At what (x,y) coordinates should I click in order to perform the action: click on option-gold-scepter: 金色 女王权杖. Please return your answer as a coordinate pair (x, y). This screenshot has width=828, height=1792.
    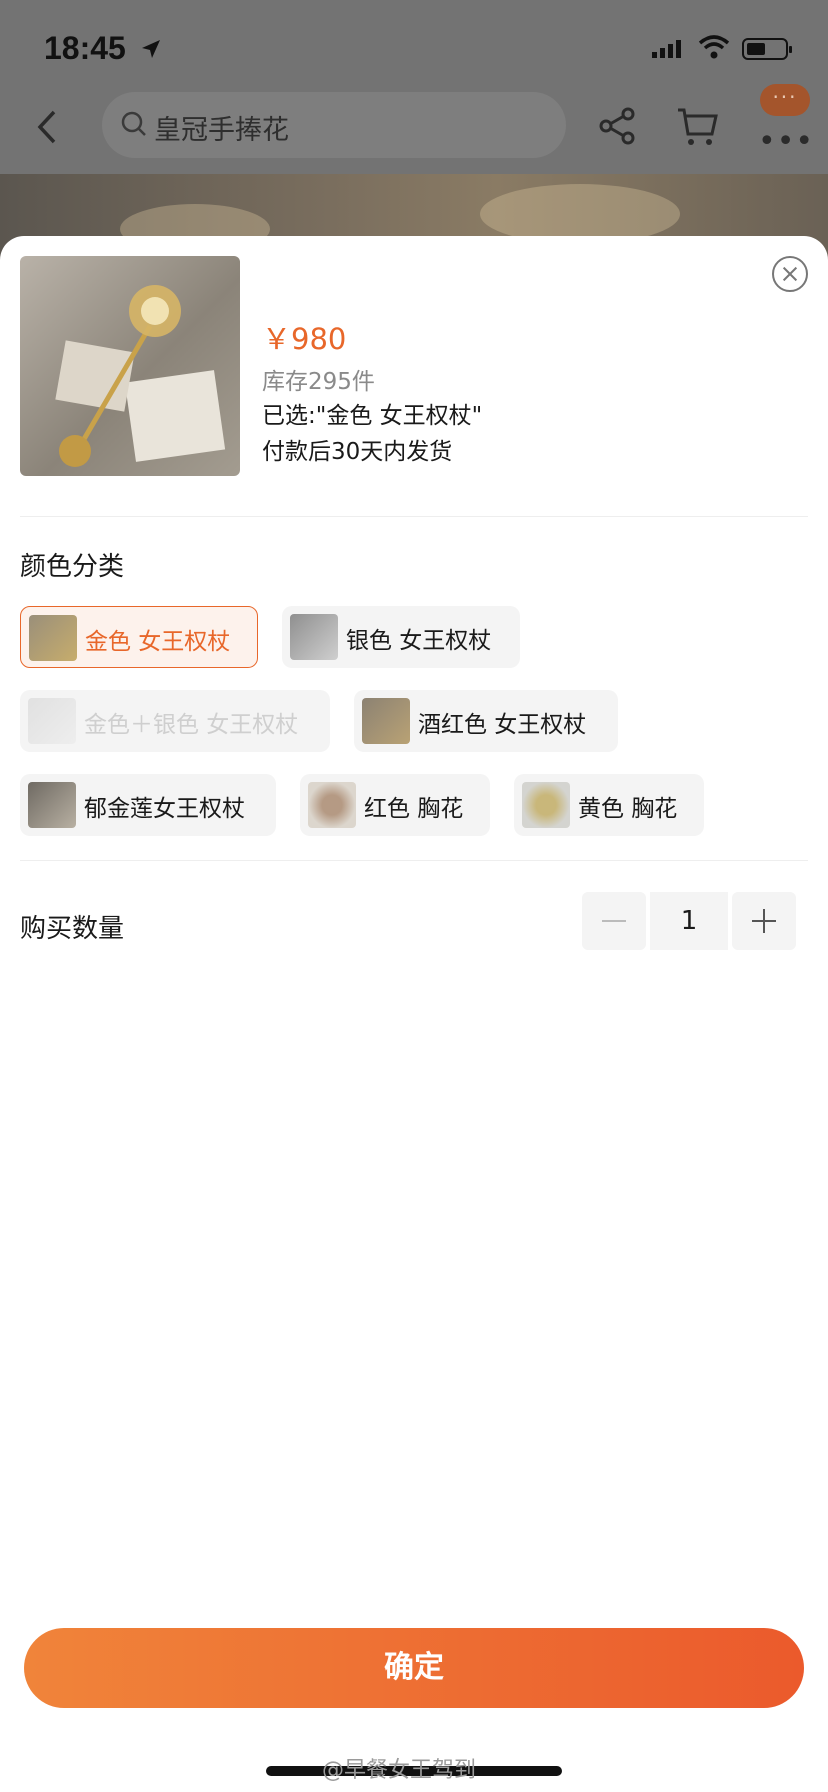
    Looking at the image, I should click on (139, 637).